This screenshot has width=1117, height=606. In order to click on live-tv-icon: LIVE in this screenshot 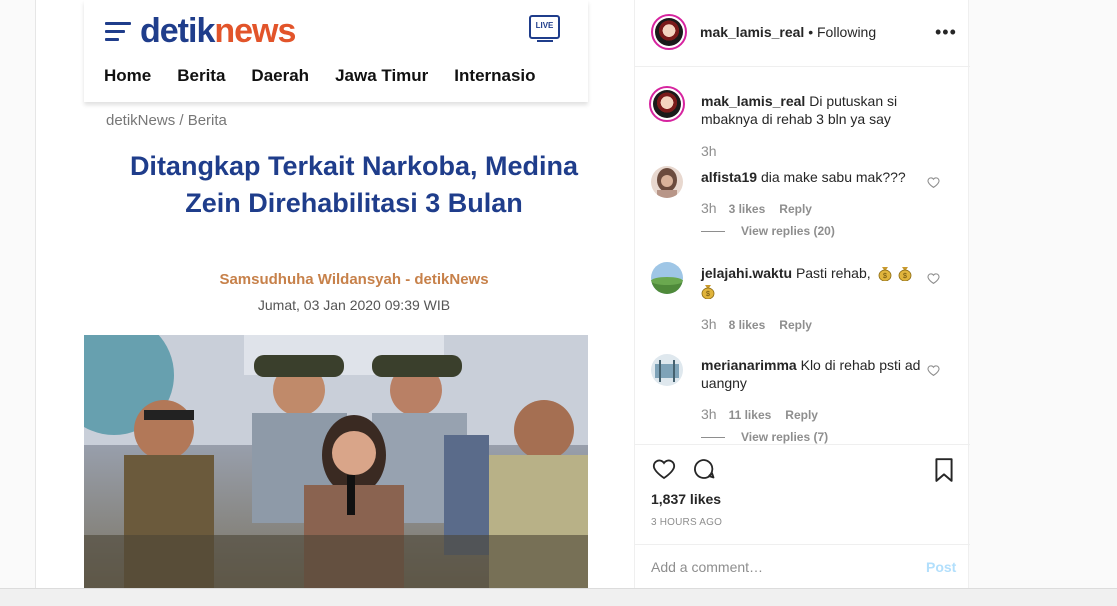, I will do `click(544, 28)`.